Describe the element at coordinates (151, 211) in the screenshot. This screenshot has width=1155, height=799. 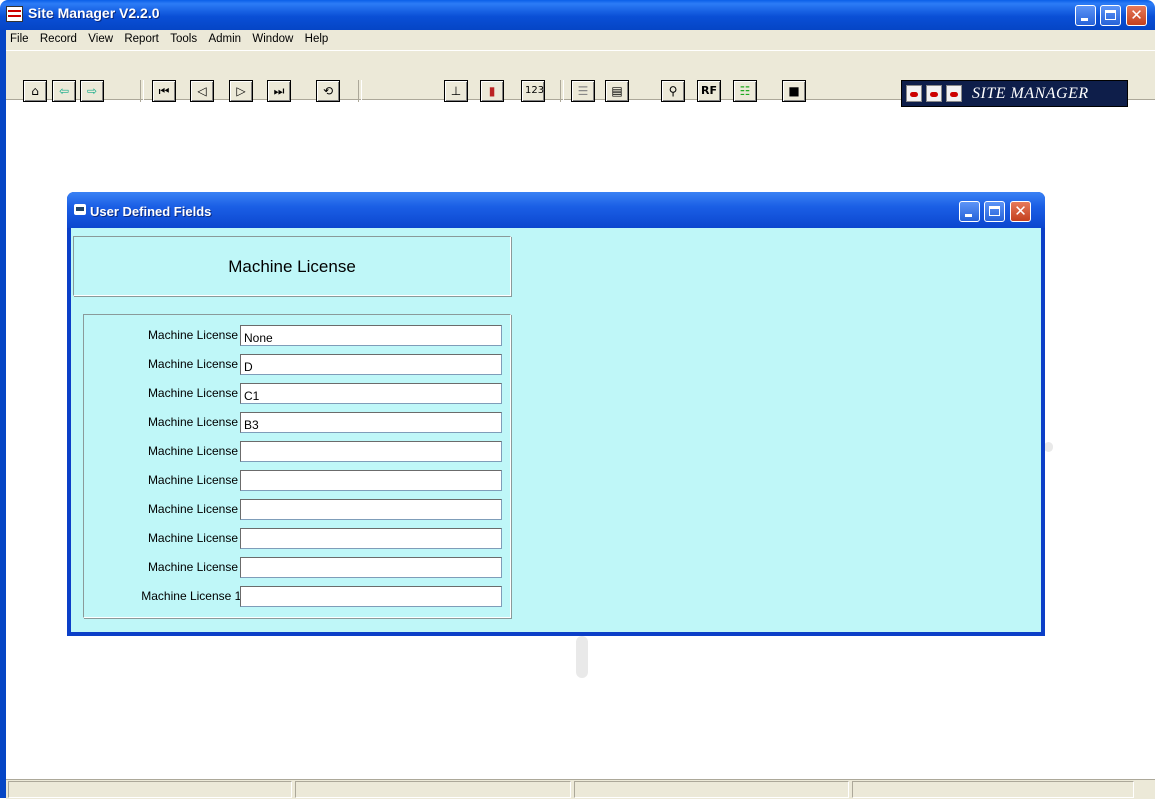
I see `dialog-title: User Defined Fields` at that location.